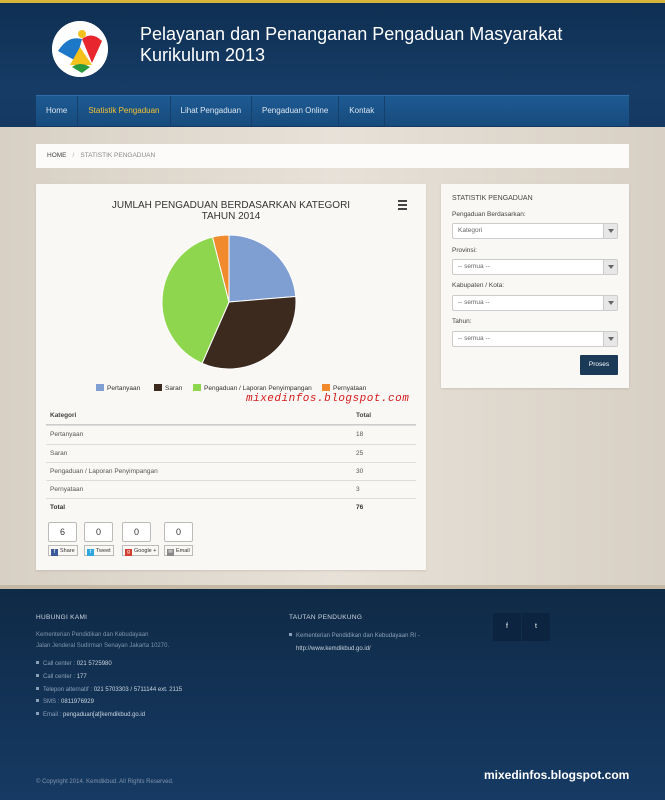 Image resolution: width=665 pixels, height=800 pixels. What do you see at coordinates (109, 702) in the screenshot?
I see `contact-item: SMS : 0811976929` at bounding box center [109, 702].